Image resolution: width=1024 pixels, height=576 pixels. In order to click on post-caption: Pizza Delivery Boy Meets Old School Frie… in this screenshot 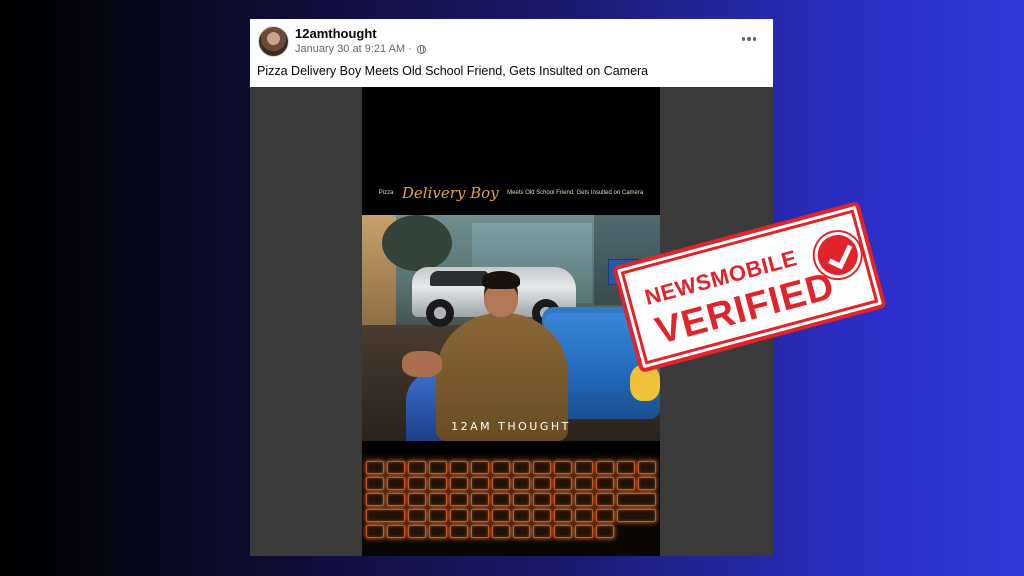, I will do `click(453, 71)`.